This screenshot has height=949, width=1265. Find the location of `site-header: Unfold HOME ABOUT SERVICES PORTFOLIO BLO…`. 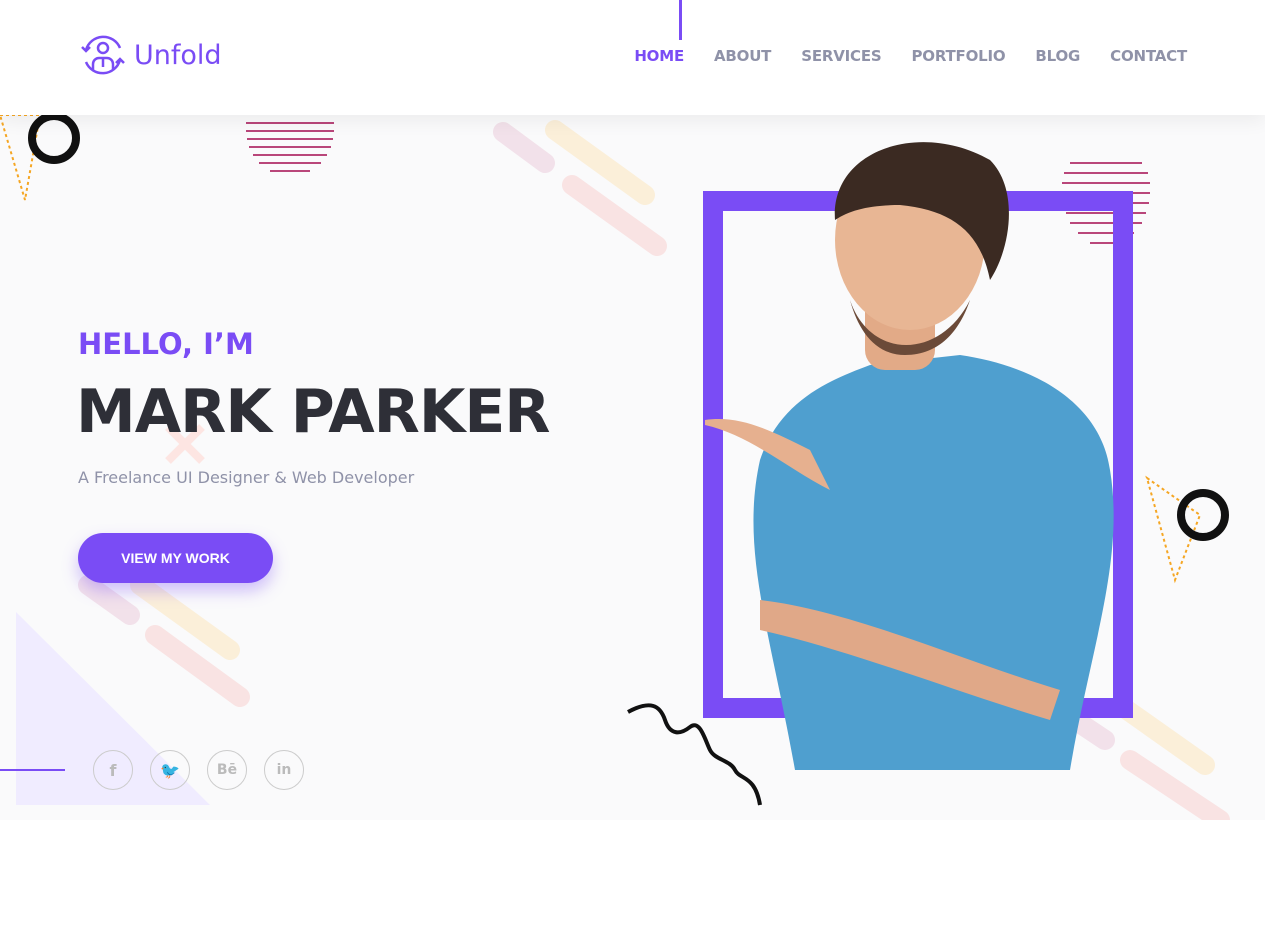

site-header: Unfold HOME ABOUT SERVICES PORTFOLIO BLO… is located at coordinates (632, 57).